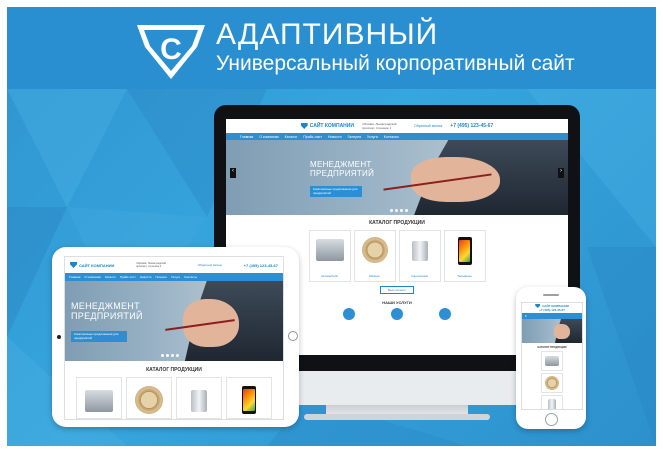 The height and width of the screenshot is (453, 663). I want to click on hero-slider, so click(552, 331).